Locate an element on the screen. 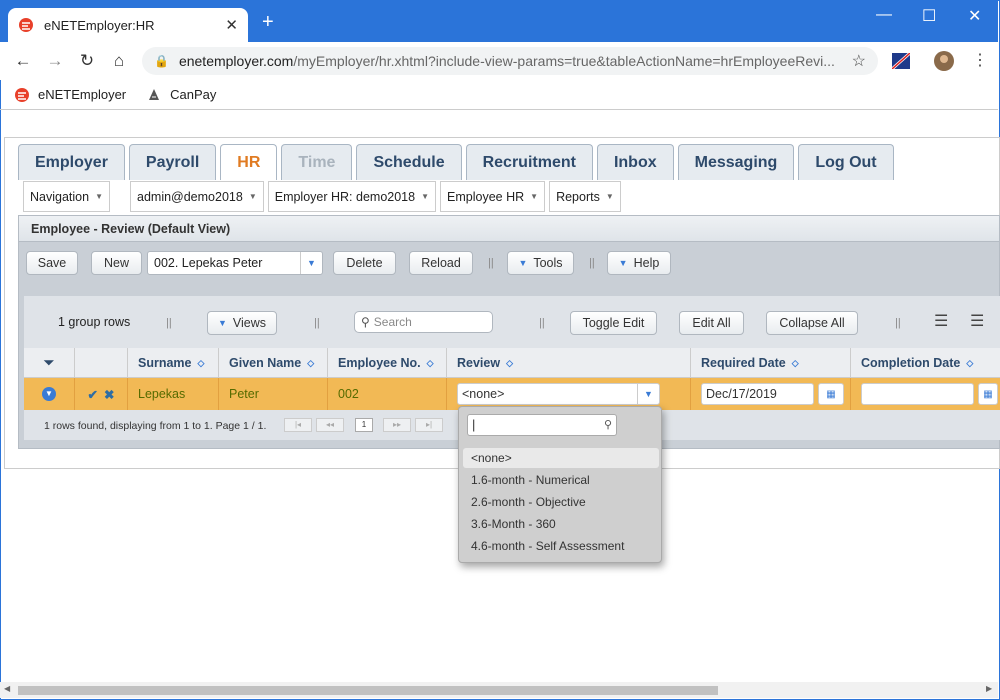 Image resolution: width=1000 pixels, height=700 pixels. next-page-icon: ▸▸ is located at coordinates (397, 425).